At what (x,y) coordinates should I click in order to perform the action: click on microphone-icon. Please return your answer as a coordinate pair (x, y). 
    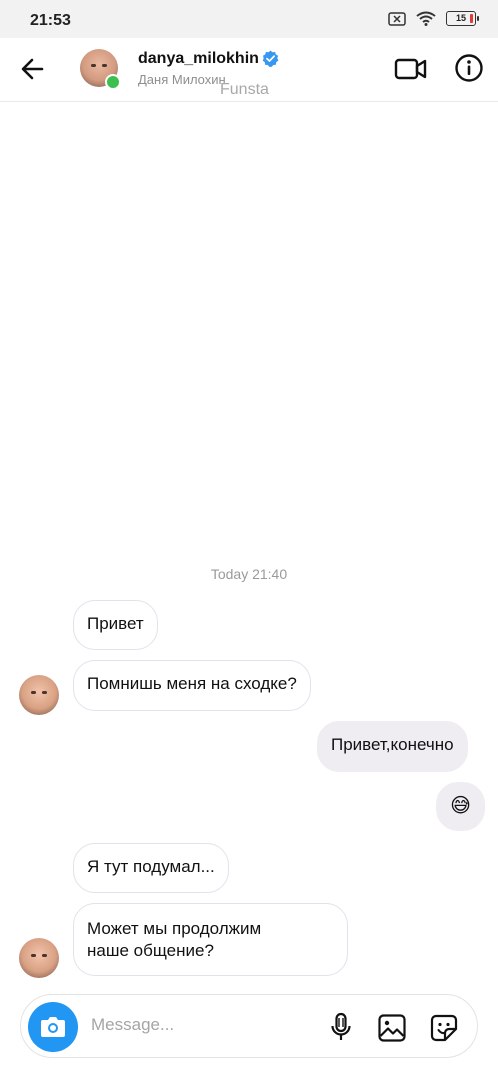
    Looking at the image, I should click on (341, 1027).